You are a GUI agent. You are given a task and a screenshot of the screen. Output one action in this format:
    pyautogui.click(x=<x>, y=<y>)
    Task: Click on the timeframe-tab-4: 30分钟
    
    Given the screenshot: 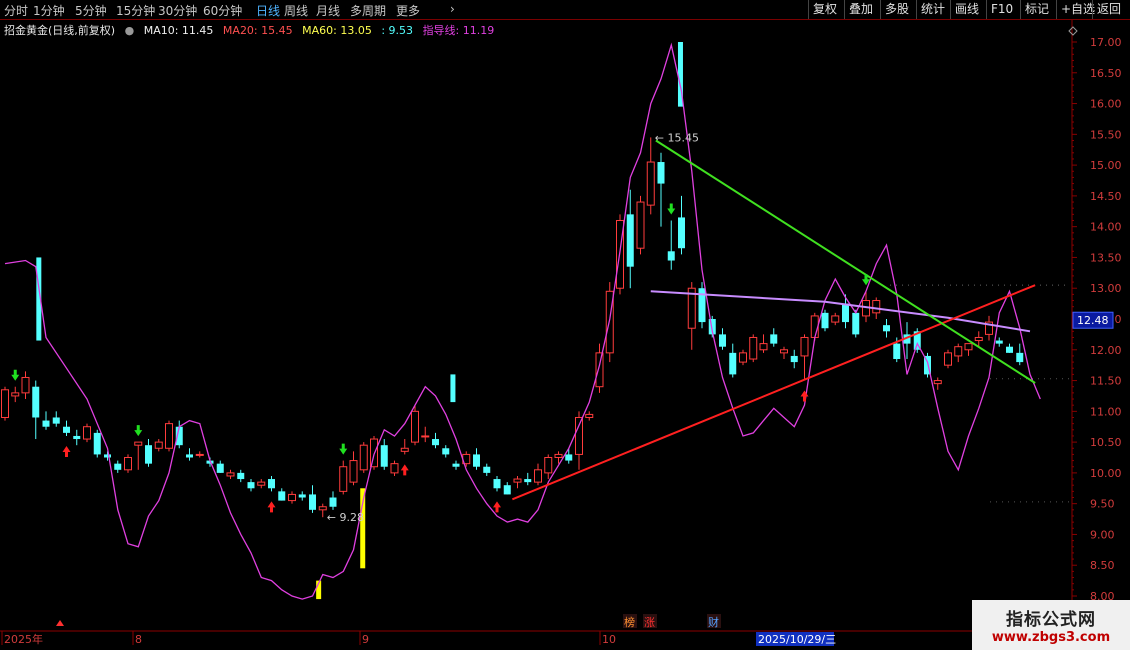 What is the action you would take?
    pyautogui.click(x=177, y=10)
    